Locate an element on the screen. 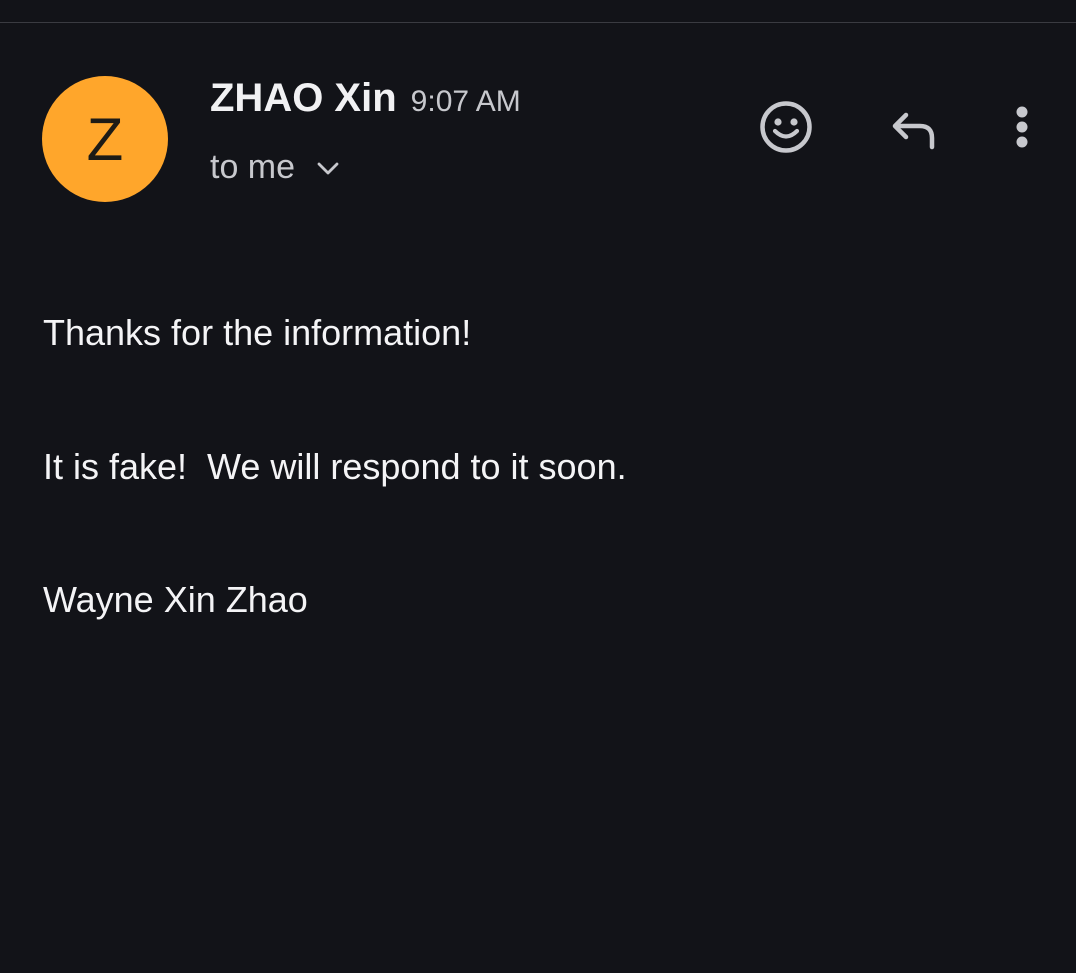 The width and height of the screenshot is (1076, 973). add-reaction-button is located at coordinates (786, 129).